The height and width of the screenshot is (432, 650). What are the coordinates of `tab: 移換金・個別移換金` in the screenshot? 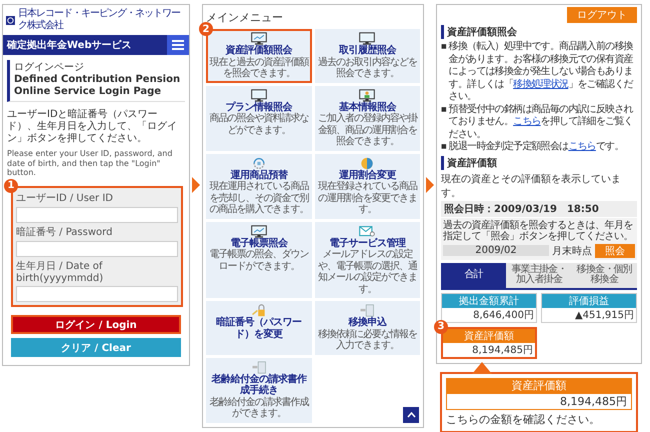 It's located at (604, 275).